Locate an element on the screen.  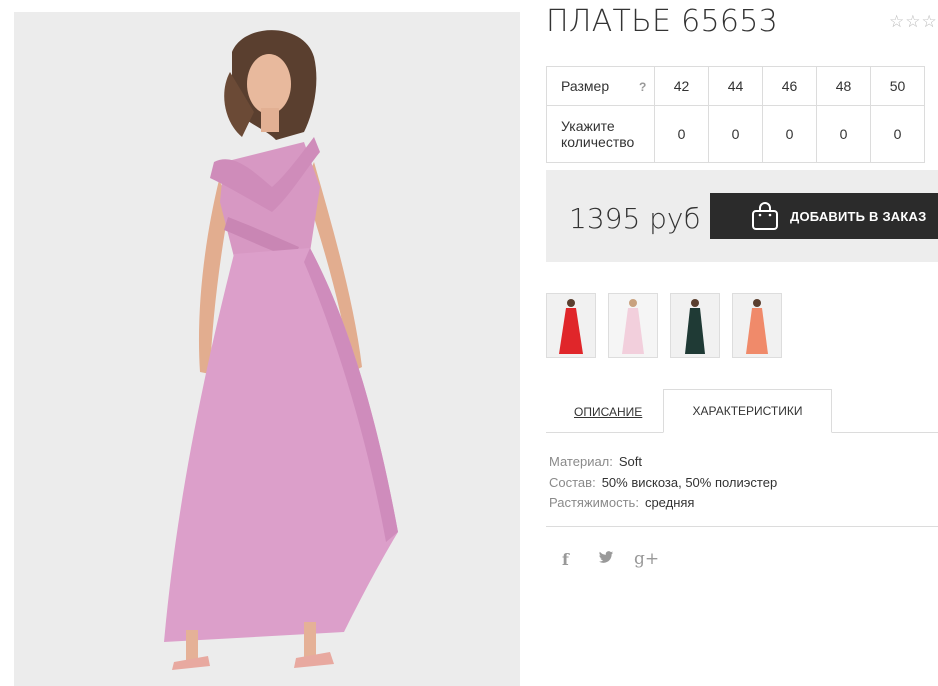
variant-coral-thumbnail is located at coordinates (757, 325).